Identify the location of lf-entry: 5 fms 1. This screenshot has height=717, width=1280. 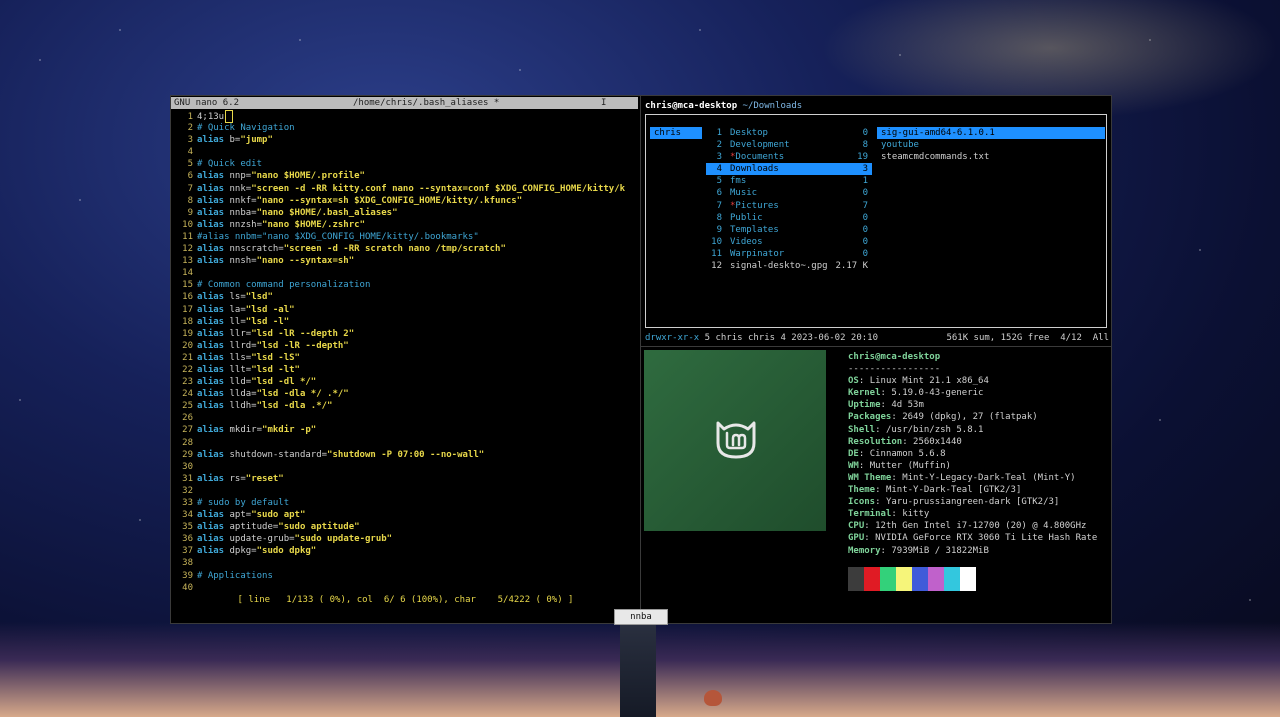
(789, 181).